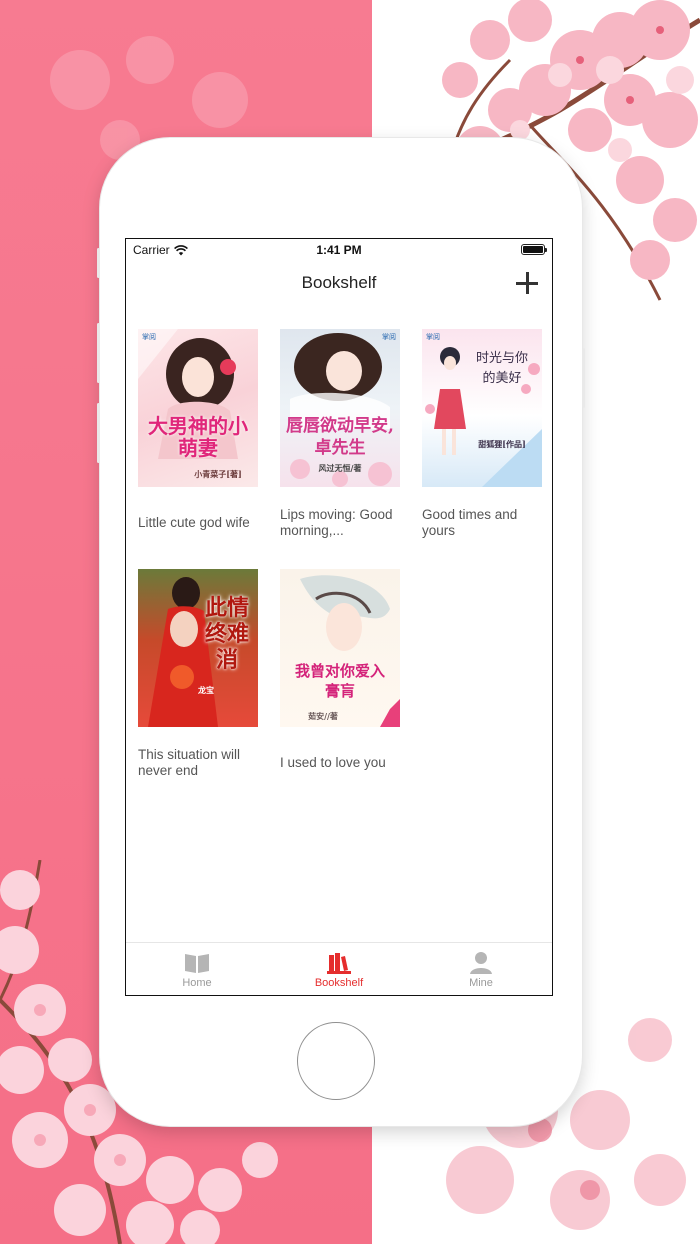 The image size is (700, 1244). I want to click on person-icon, so click(481, 963).